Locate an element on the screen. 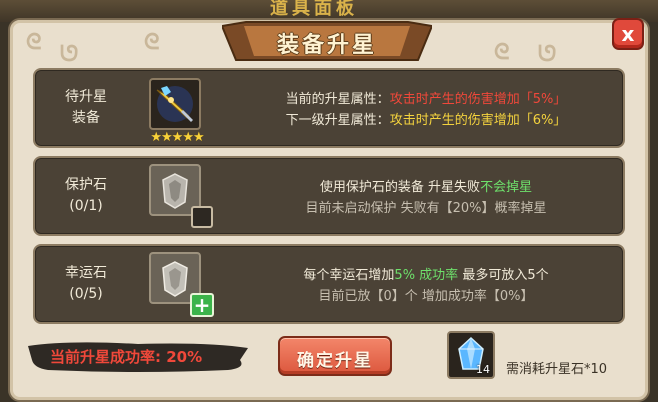  luck-desc-line2: 目前已放【0】个 增加成功率【0%】 is located at coordinates (426, 296).